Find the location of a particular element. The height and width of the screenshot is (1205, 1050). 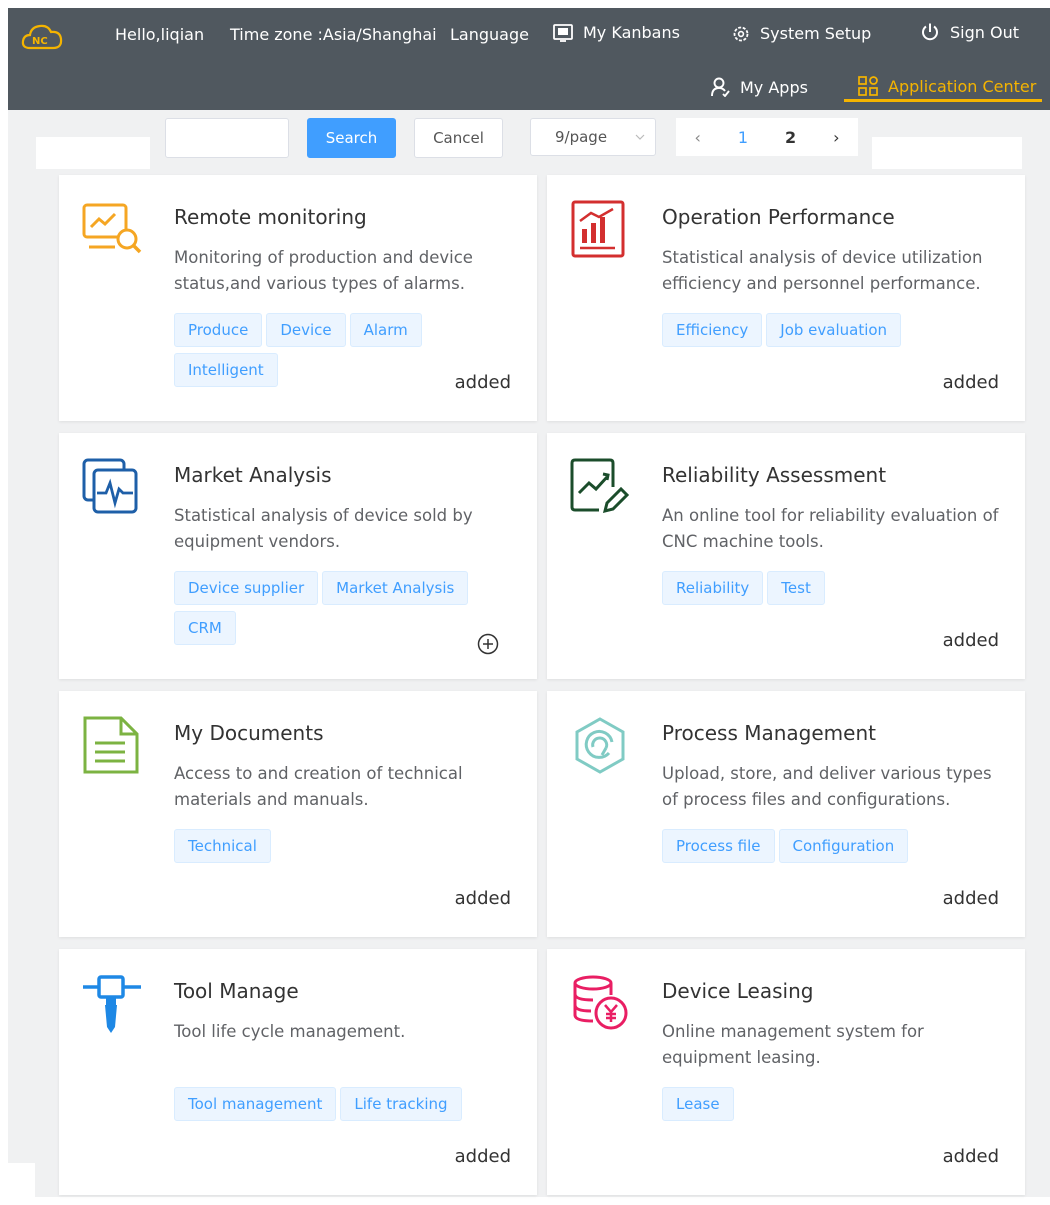

tag: Efficiency is located at coordinates (712, 330).